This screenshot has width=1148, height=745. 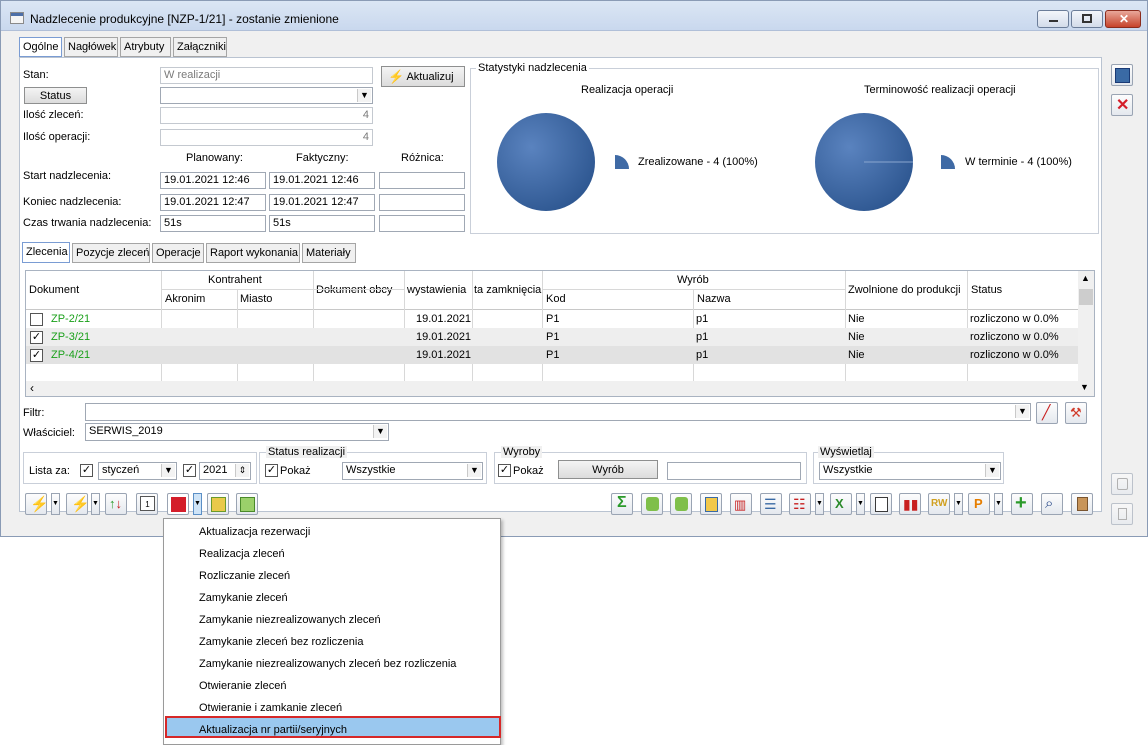 I want to click on import-button, so click(x=247, y=504).